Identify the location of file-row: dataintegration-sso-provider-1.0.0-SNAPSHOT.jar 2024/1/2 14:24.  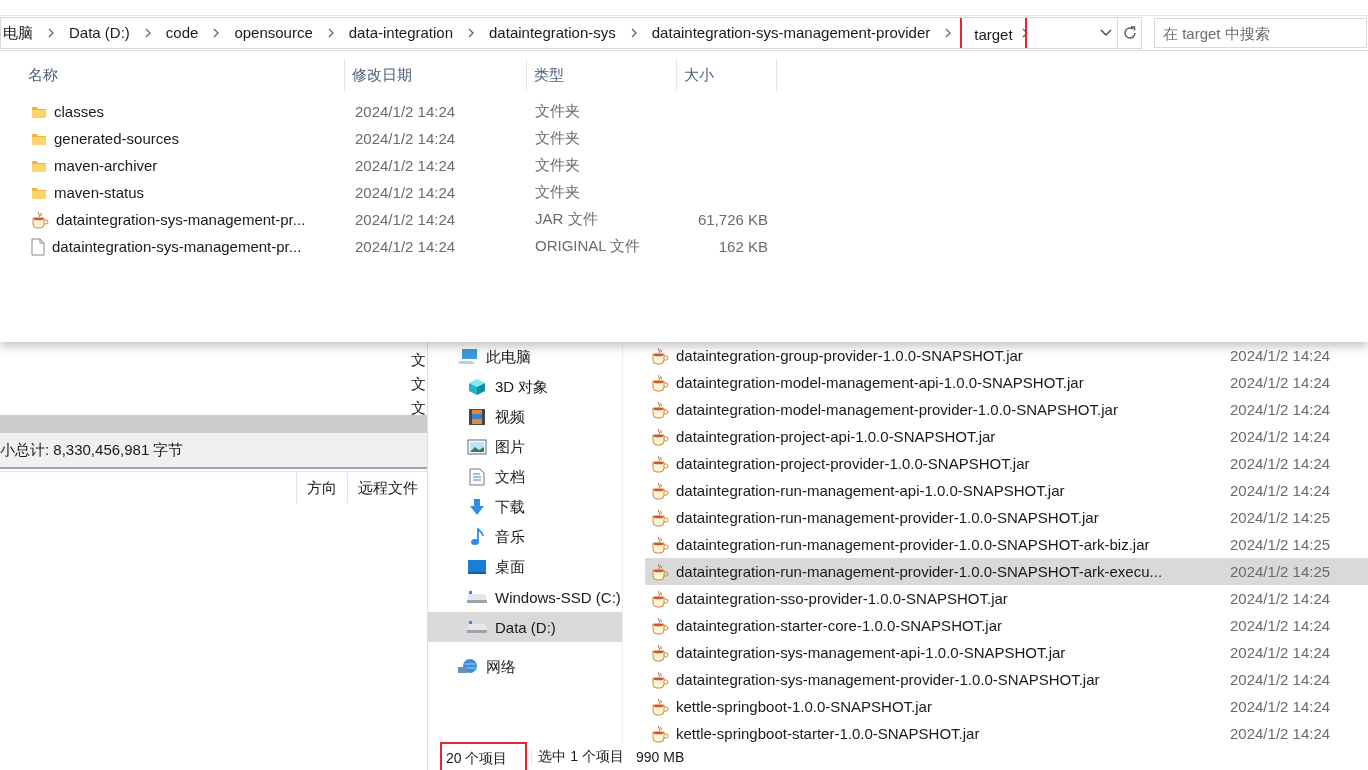
(1006, 598).